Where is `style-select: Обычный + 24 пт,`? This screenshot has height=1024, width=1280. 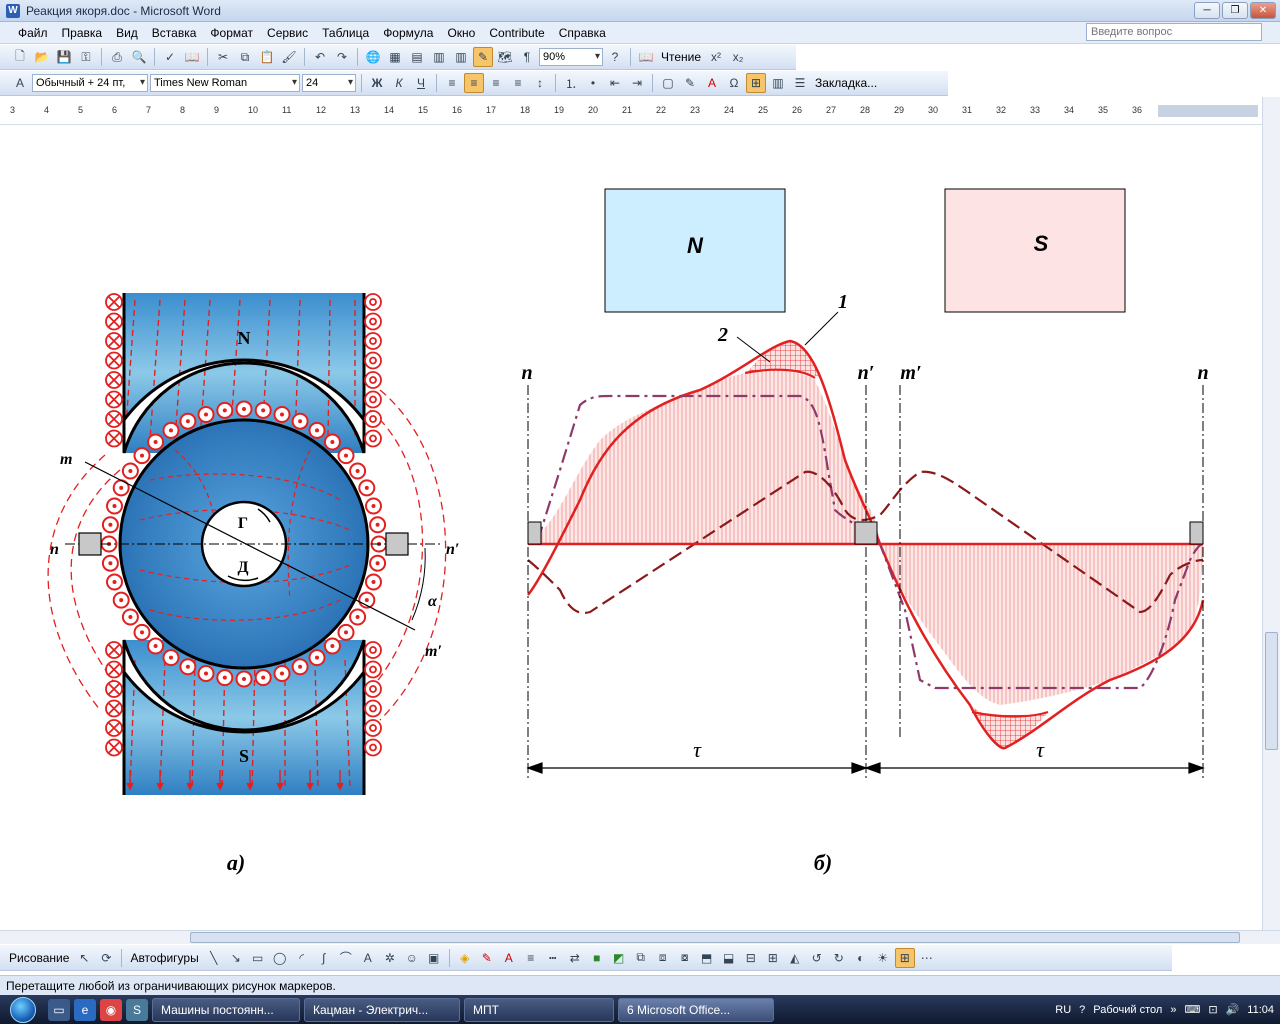 style-select: Обычный + 24 пт, is located at coordinates (90, 83).